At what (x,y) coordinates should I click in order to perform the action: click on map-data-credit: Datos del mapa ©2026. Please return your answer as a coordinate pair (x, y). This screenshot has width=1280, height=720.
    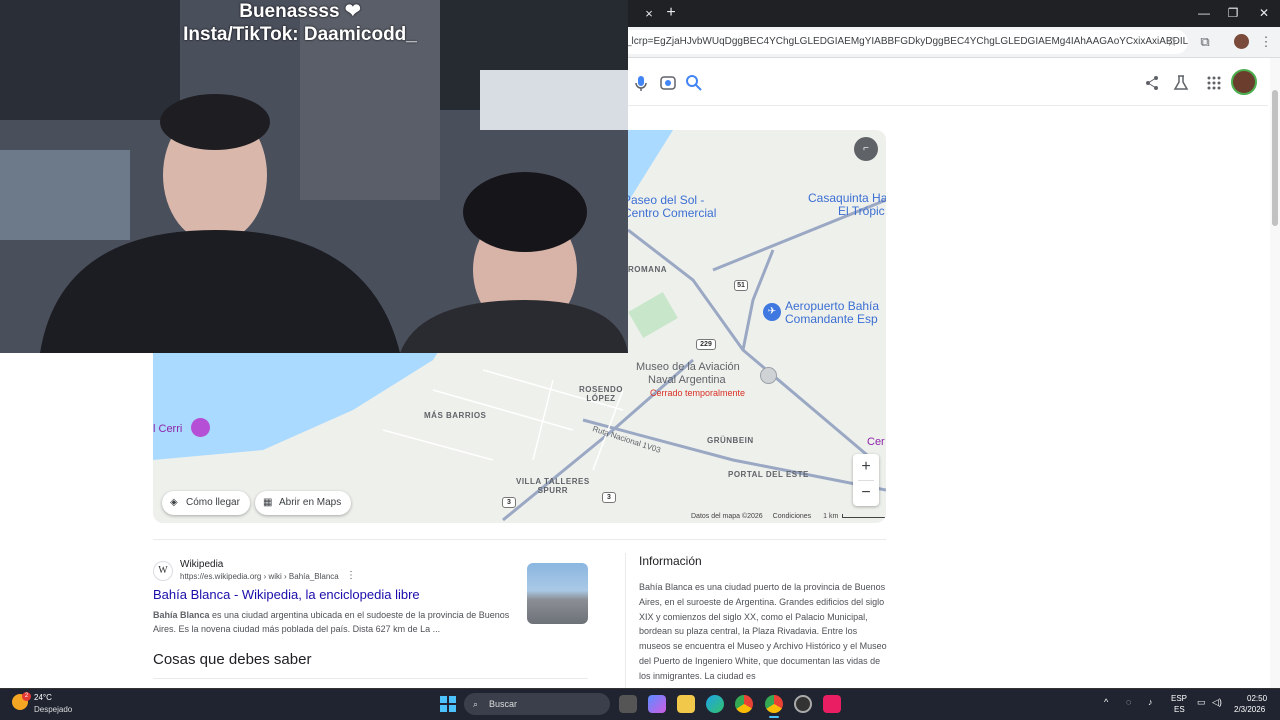
    Looking at the image, I should click on (727, 516).